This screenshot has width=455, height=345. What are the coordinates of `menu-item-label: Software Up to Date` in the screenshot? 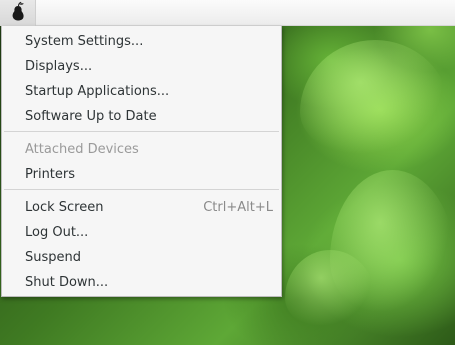 It's located at (91, 116).